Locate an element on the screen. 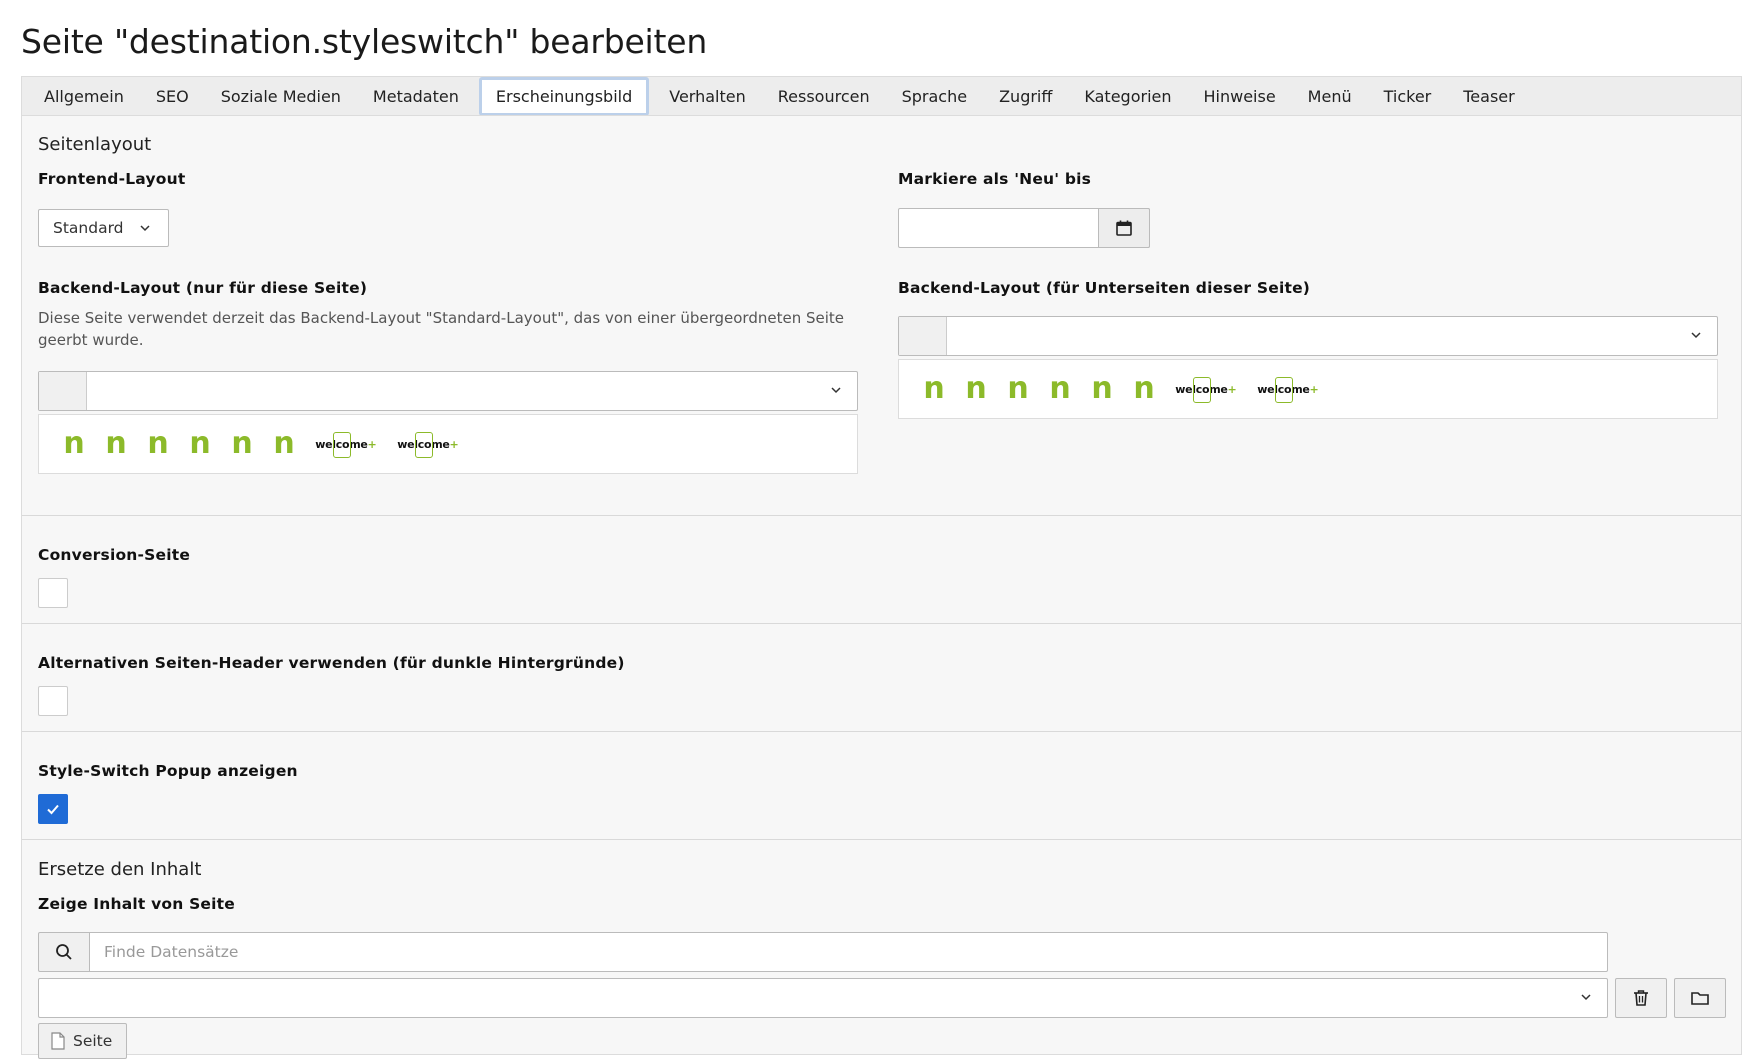 This screenshot has width=1761, height=1059. checkmark-icon is located at coordinates (53, 809).